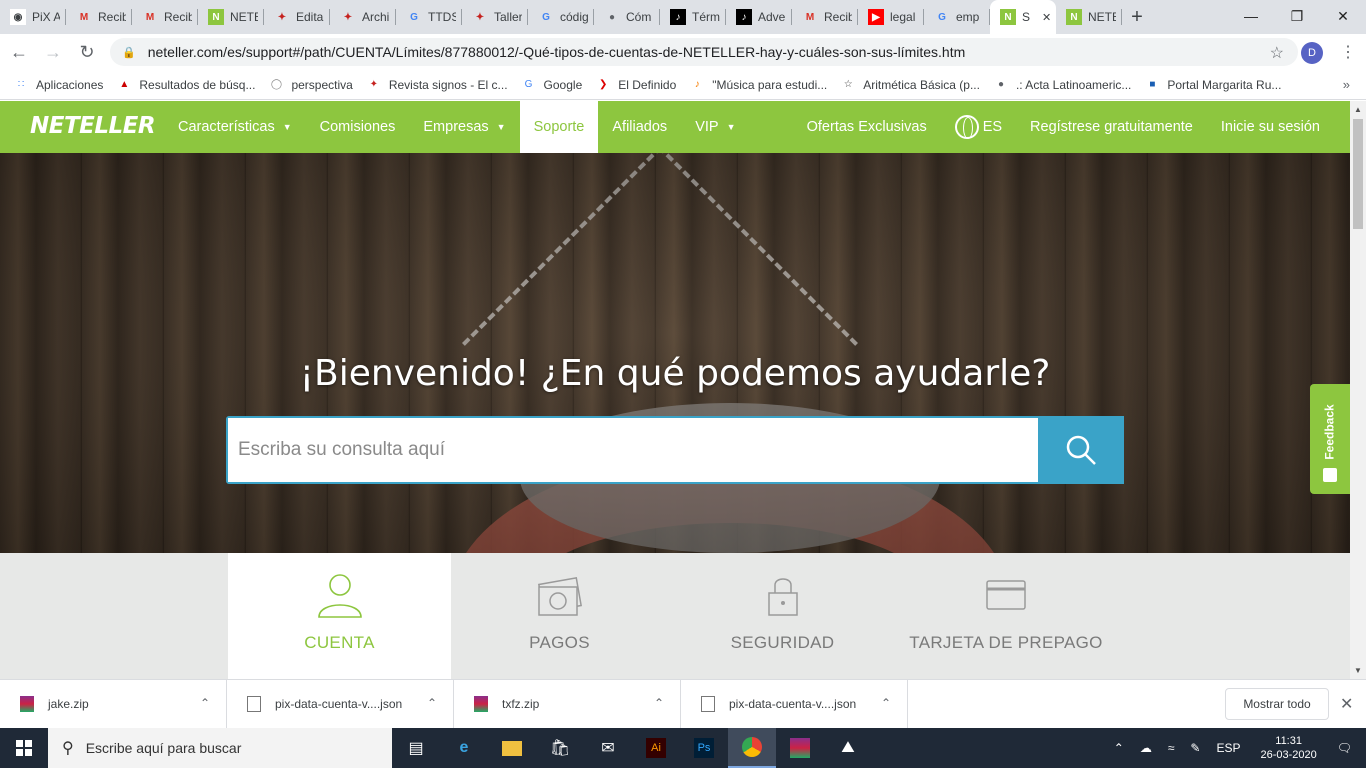  I want to click on close-tab-icon: ✕, so click(1046, 17).